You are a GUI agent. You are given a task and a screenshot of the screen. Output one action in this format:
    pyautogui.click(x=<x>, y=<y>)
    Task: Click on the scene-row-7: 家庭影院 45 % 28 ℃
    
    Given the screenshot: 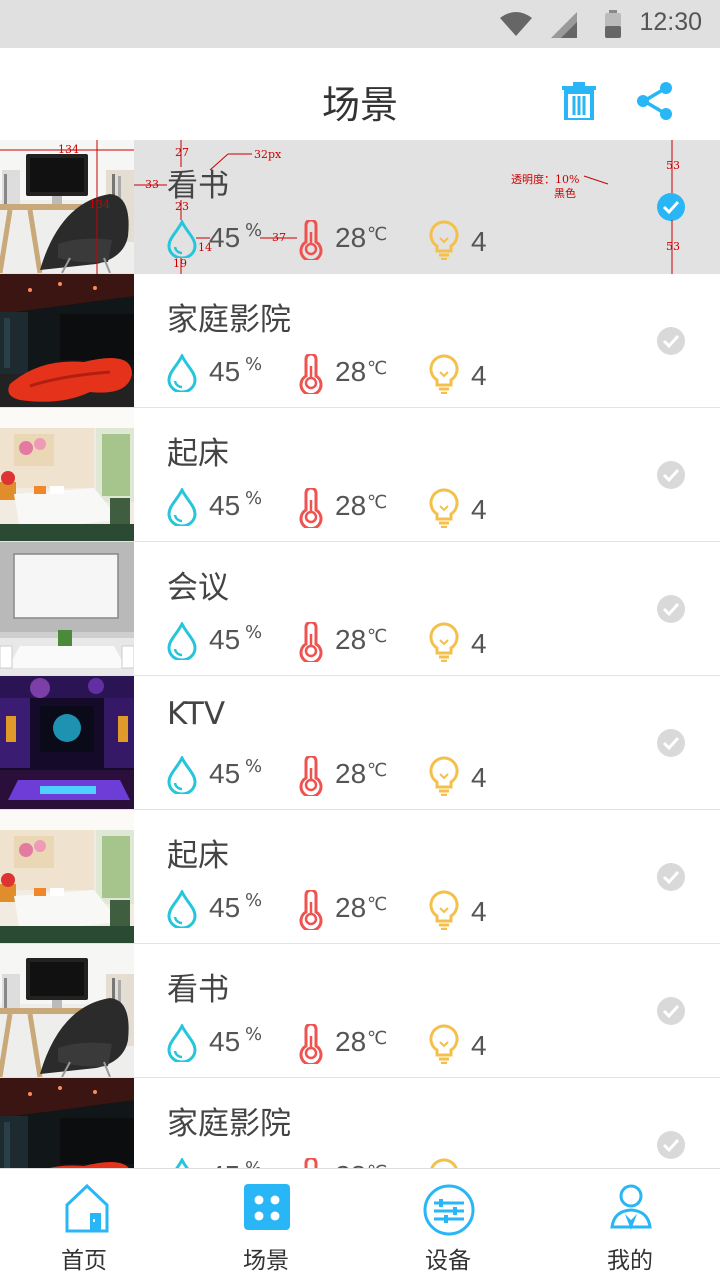 What is the action you would take?
    pyautogui.click(x=360, y=1123)
    